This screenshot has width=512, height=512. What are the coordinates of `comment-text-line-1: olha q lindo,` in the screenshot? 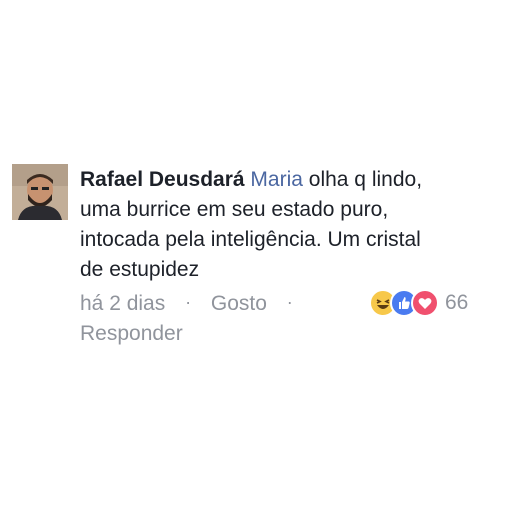 It's located at (362, 179).